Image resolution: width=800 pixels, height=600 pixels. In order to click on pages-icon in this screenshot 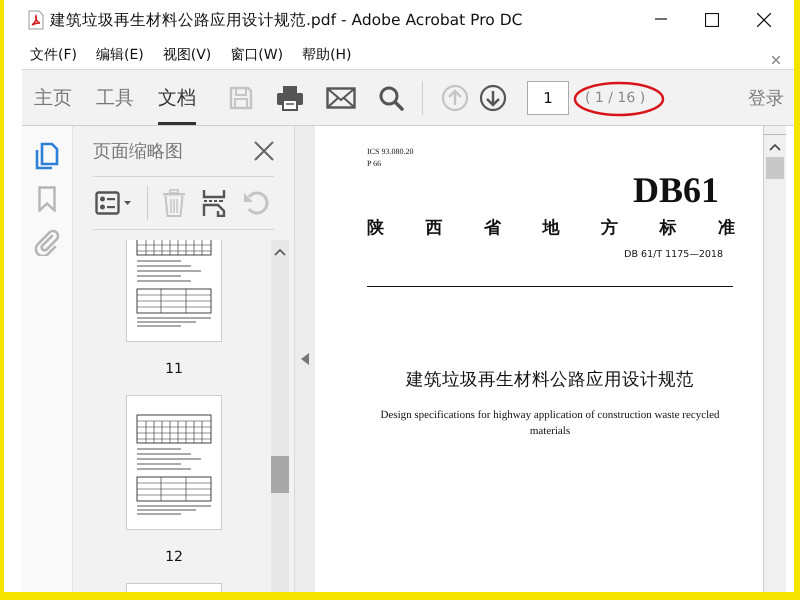, I will do `click(47, 156)`.